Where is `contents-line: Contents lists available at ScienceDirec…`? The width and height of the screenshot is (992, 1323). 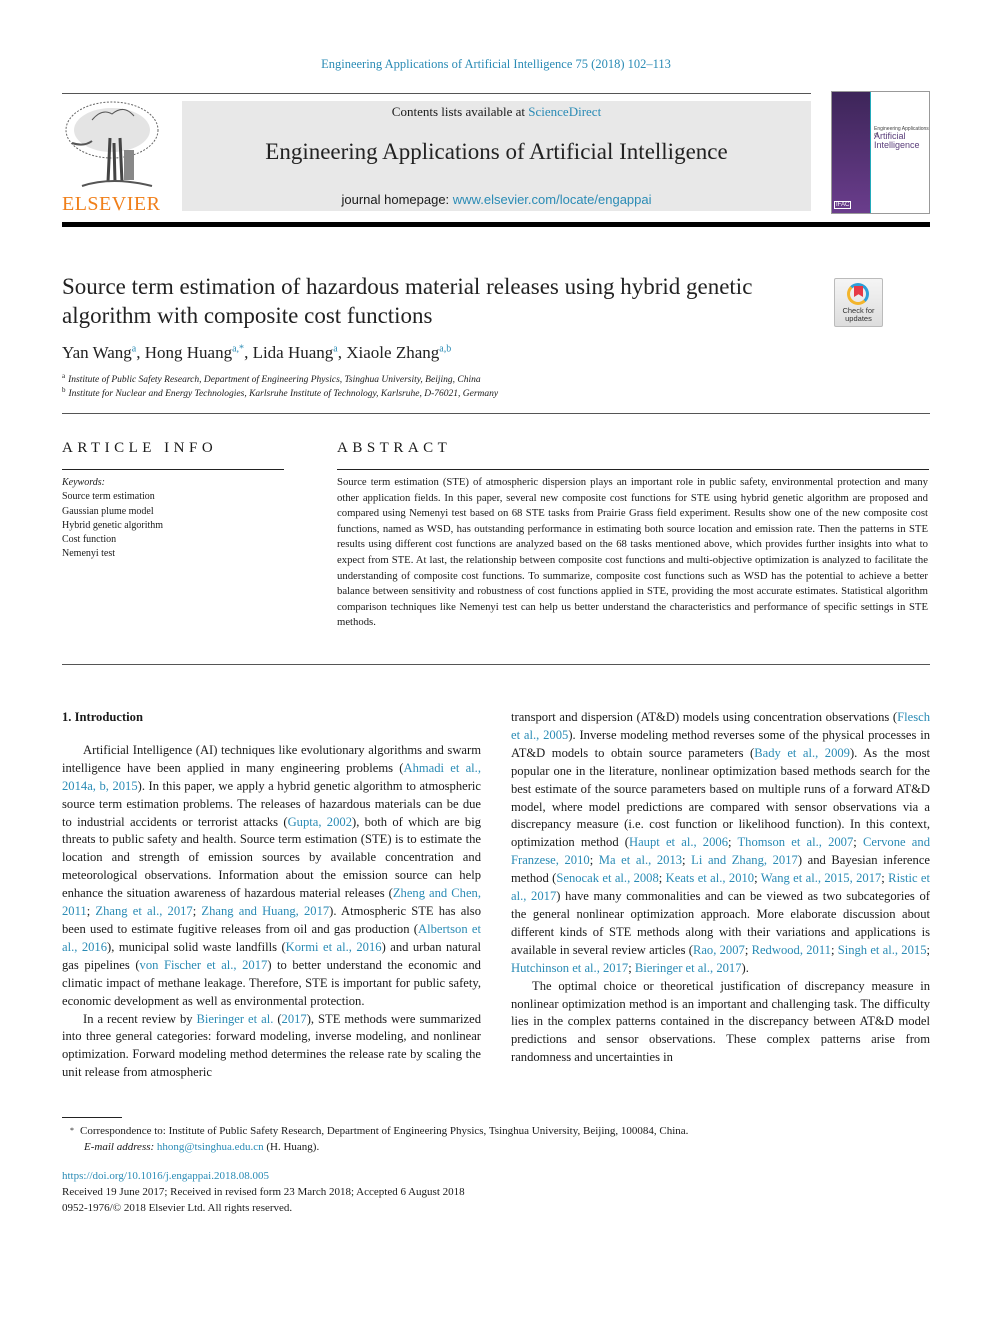
contents-line: Contents lists available at ScienceDirec… is located at coordinates (496, 112).